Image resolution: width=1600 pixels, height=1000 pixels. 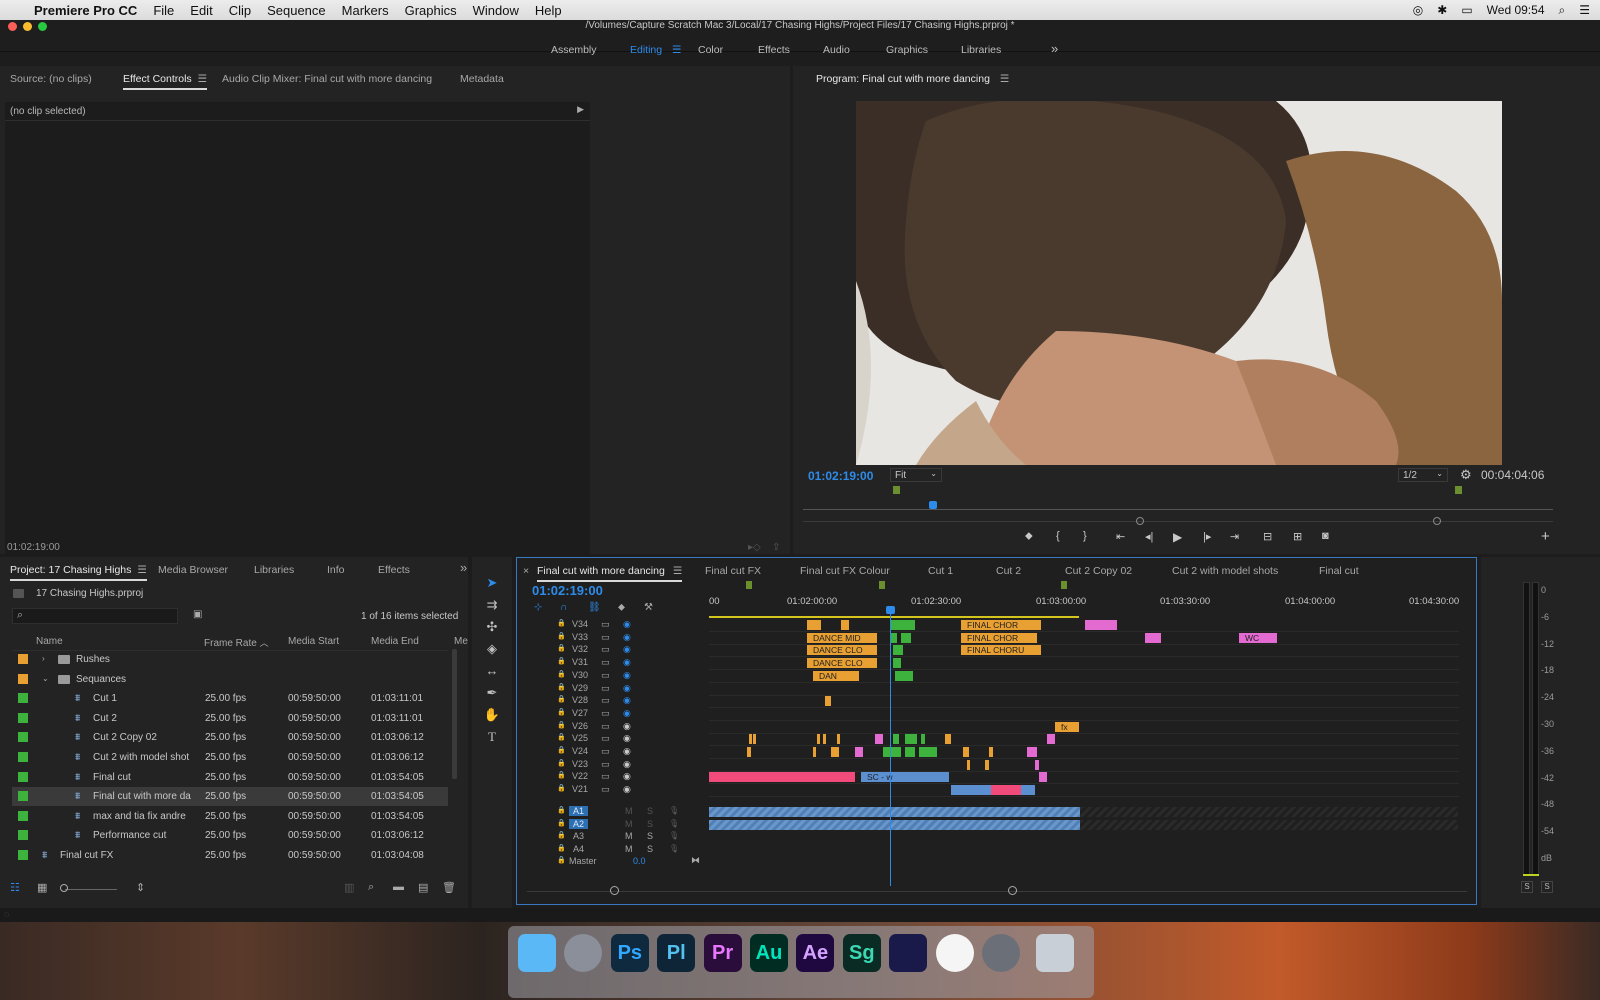 I want to click on timeline-settings-wrench-icon: ⚒, so click(x=648, y=607).